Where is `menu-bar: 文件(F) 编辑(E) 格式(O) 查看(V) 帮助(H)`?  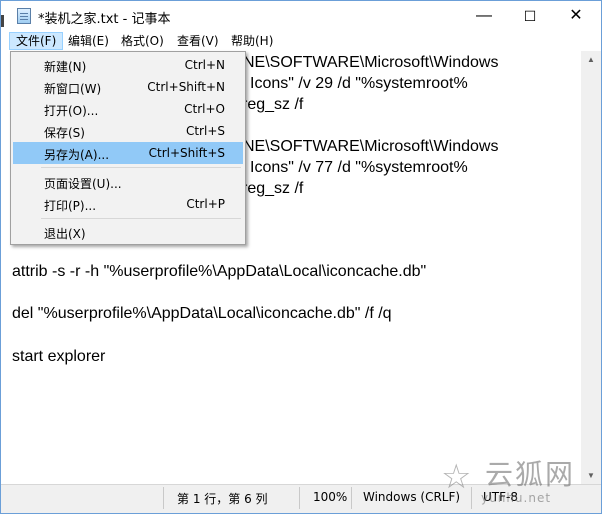
menu-bar: 文件(F) 编辑(E) 格式(O) 查看(V) 帮助(H) is located at coordinates (301, 41).